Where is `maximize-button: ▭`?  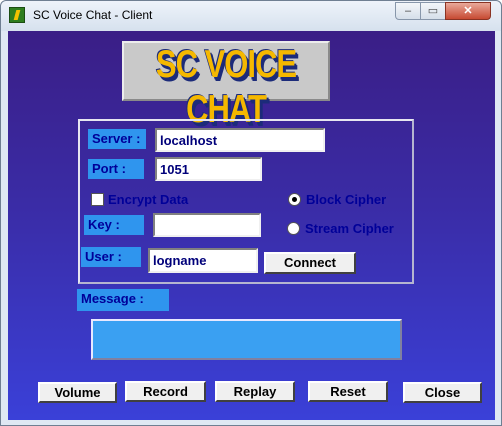
maximize-button: ▭ is located at coordinates (433, 11).